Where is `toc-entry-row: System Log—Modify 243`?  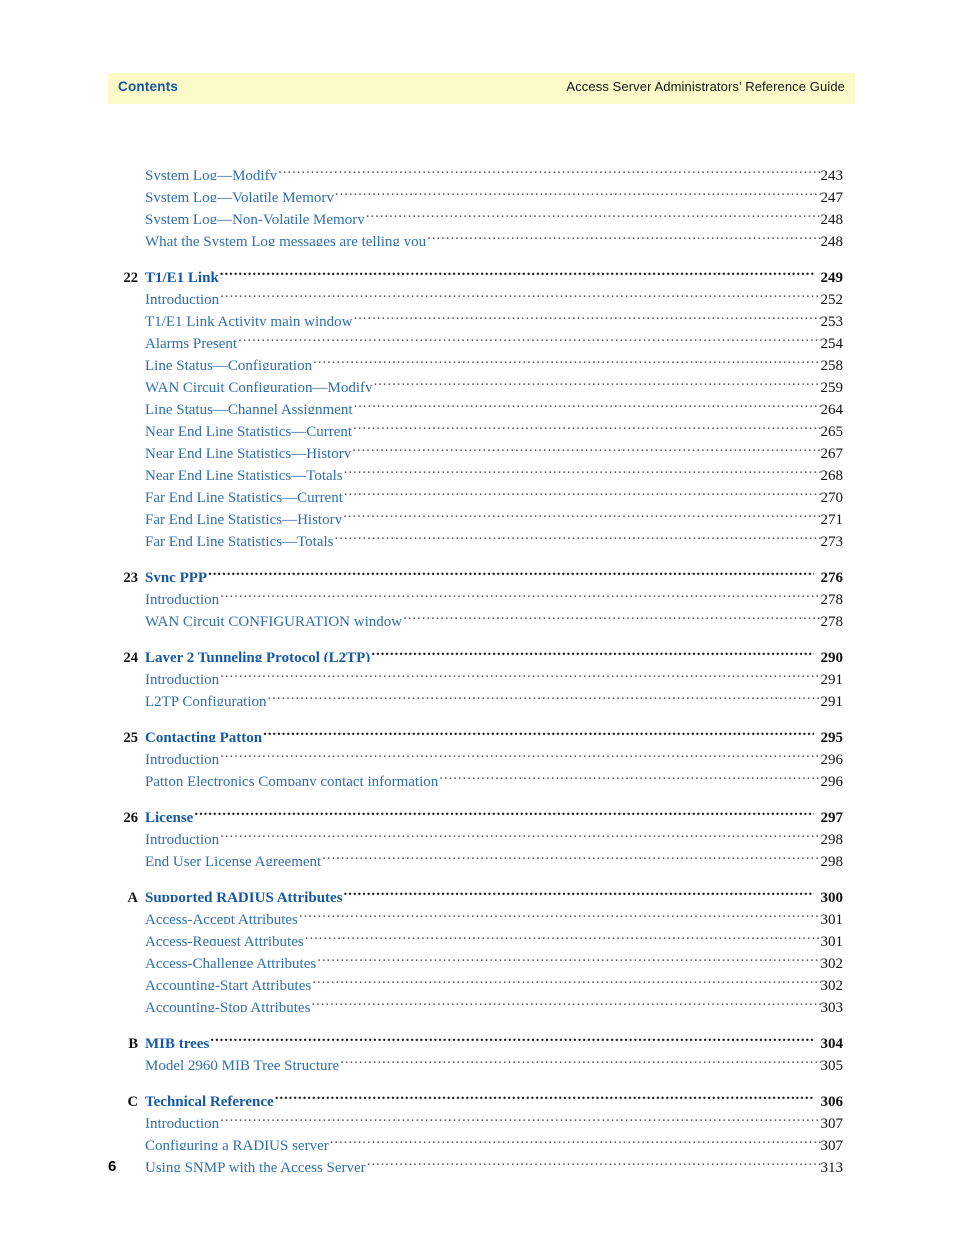 toc-entry-row: System Log—Modify 243 is located at coordinates (475, 169).